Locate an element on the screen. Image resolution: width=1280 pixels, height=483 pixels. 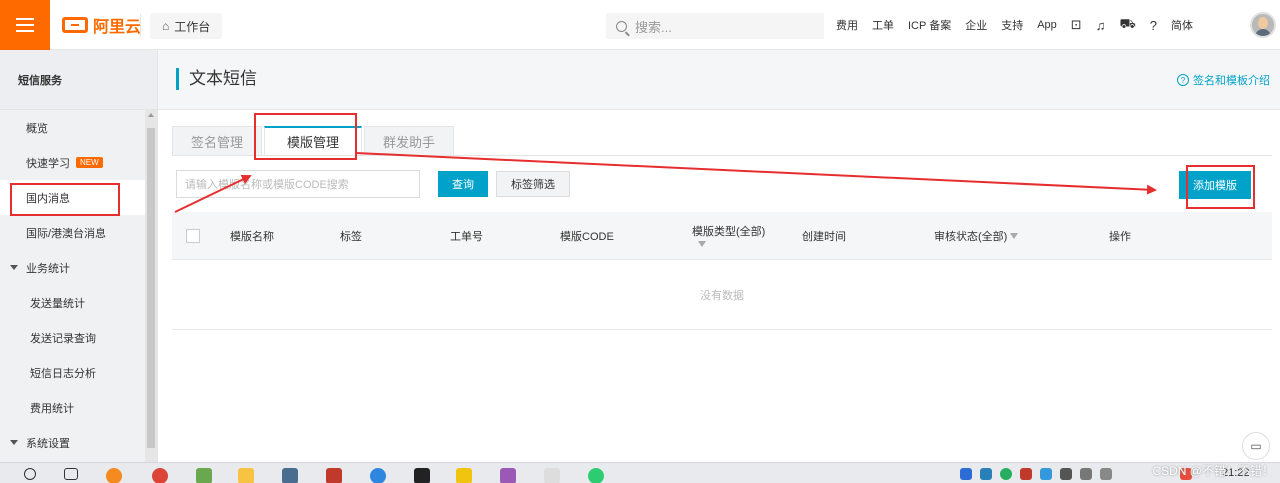
terminal-app-icon is located at coordinates (422, 475).